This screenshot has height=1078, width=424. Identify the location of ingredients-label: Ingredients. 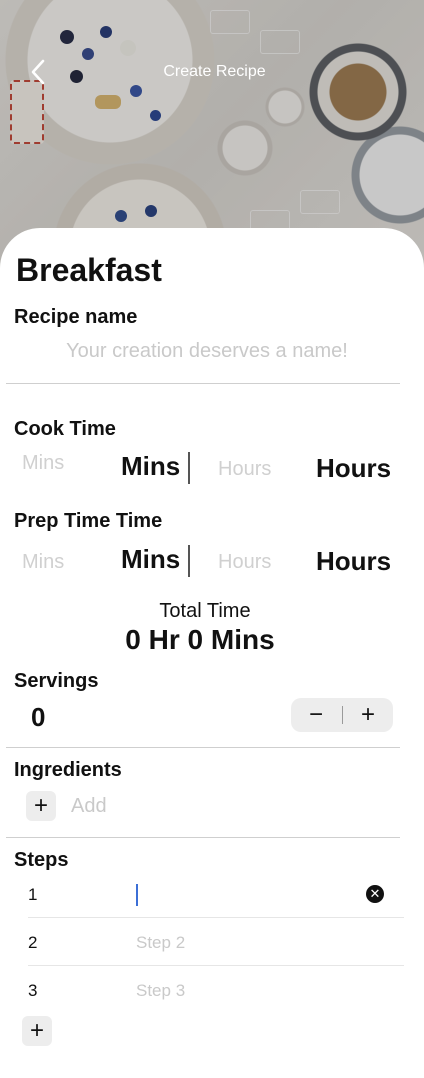
(68, 770).